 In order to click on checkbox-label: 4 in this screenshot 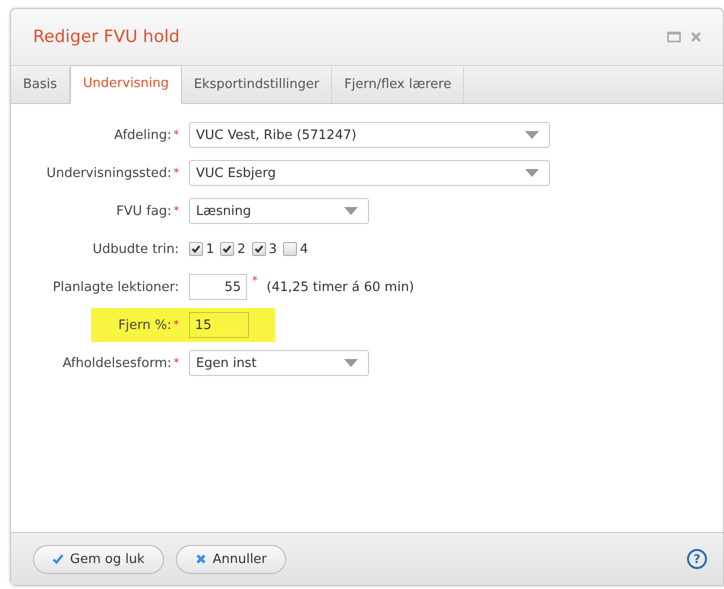, I will do `click(304, 249)`.